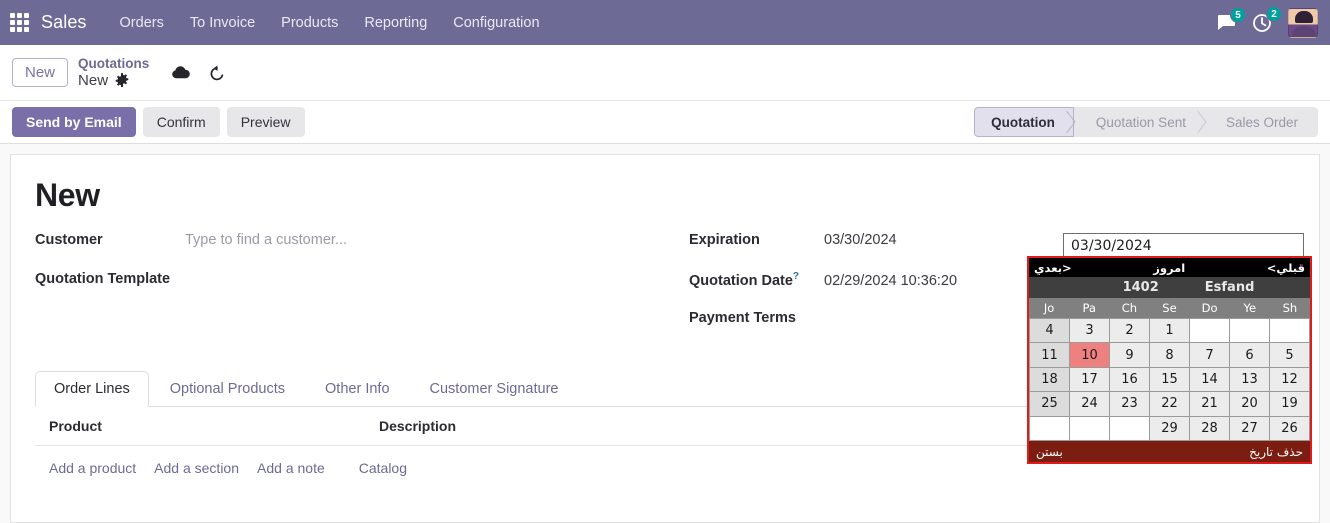 This screenshot has width=1330, height=523. I want to click on day-cell-26: 26, so click(1289, 428).